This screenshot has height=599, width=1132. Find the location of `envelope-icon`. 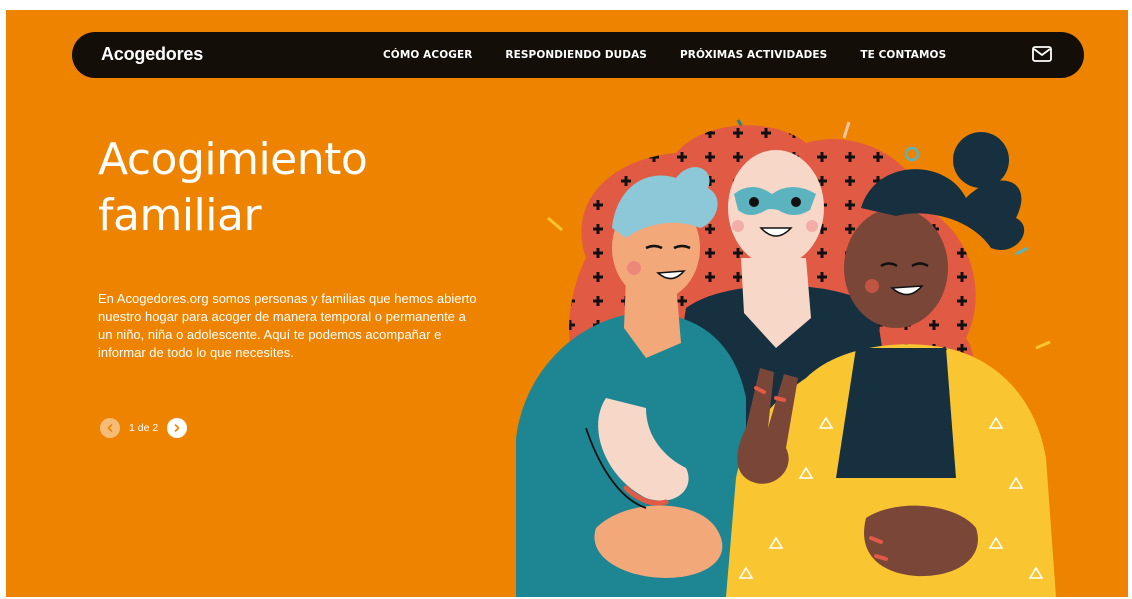

envelope-icon is located at coordinates (1042, 54).